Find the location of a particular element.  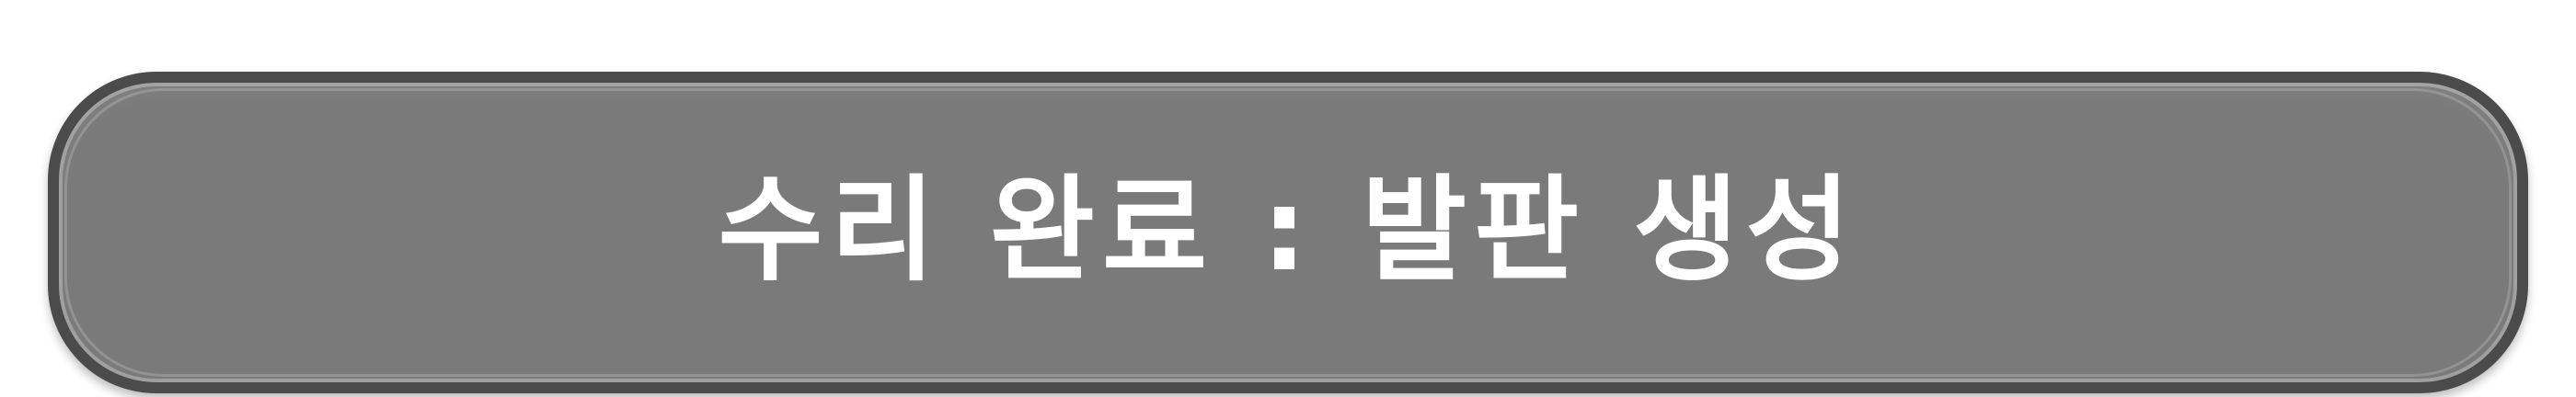

button-label: 수리 완료 : 발판 생성 is located at coordinates (1288, 231).